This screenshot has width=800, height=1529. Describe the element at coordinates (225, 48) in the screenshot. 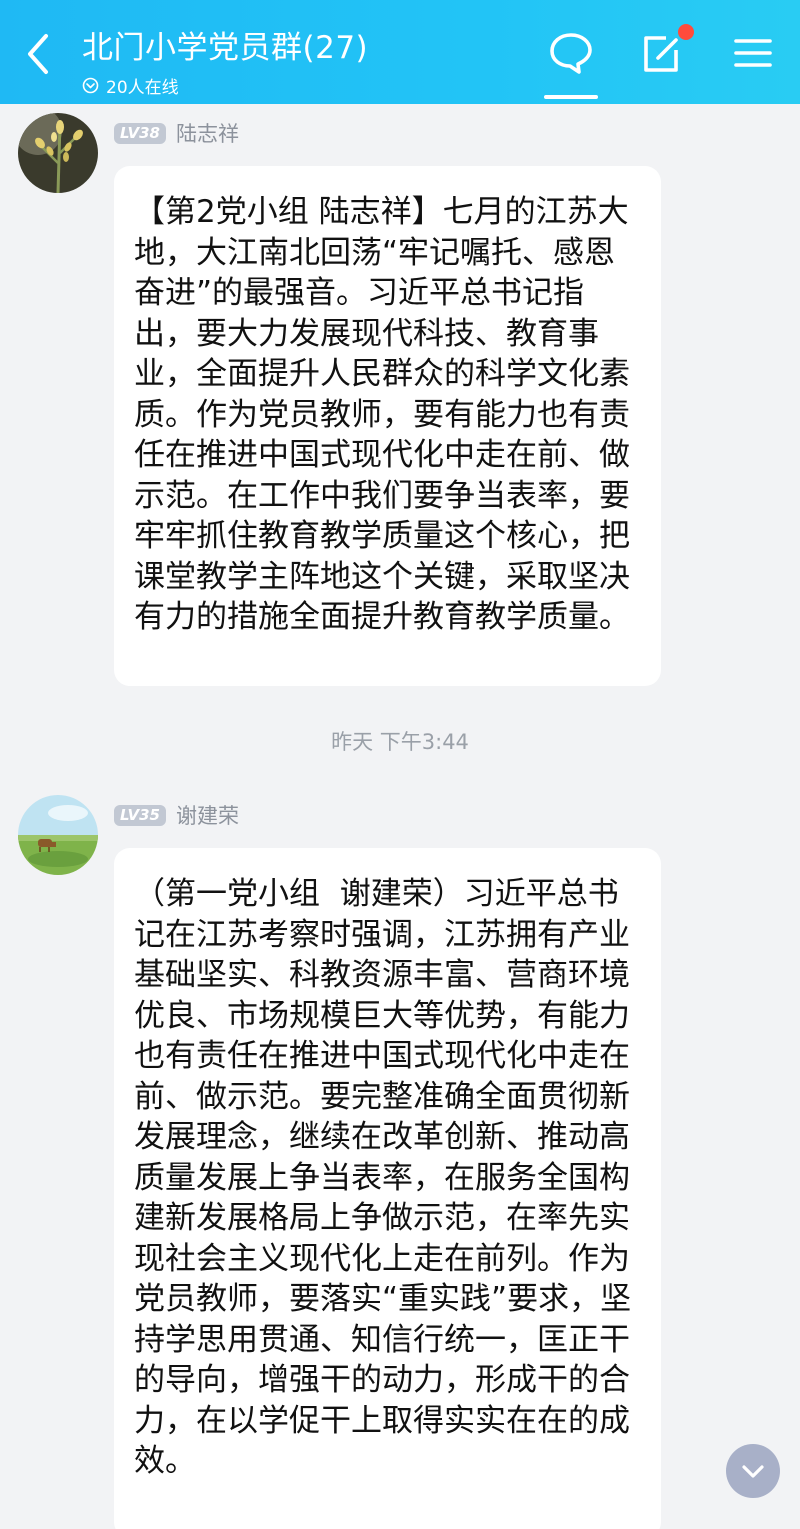

I see `group-title: 北门小学党员群(27)` at that location.